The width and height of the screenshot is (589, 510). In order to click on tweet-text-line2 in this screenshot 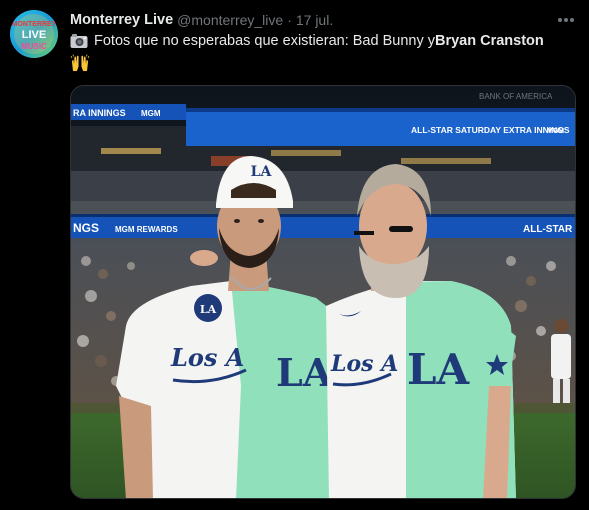, I will do `click(80, 63)`.